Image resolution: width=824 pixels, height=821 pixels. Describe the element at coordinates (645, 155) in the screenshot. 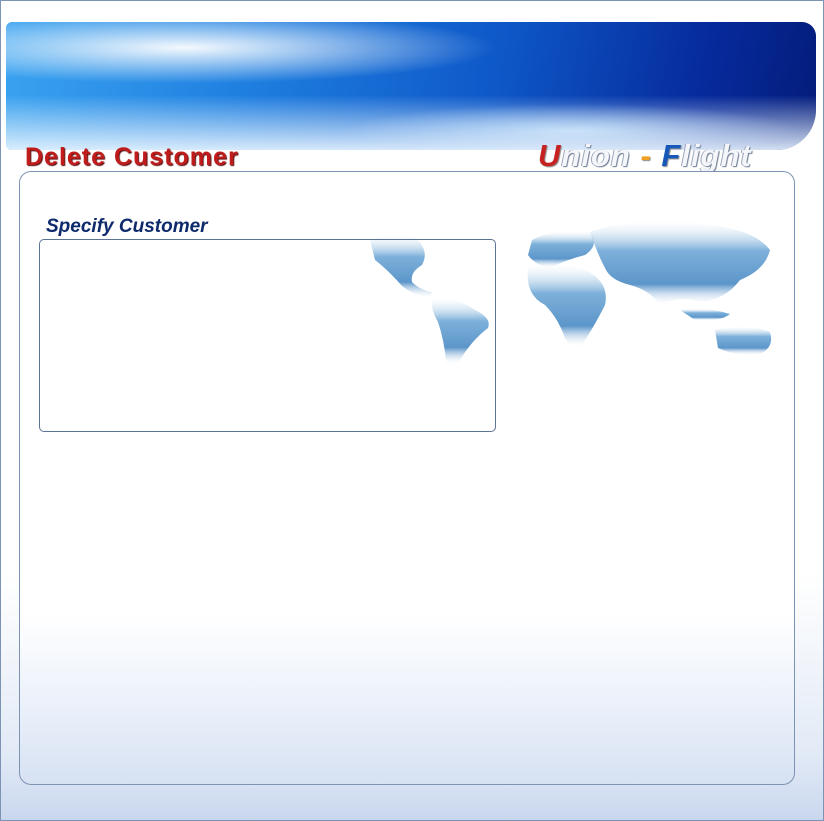

I see `brand-logo: Union - Flight` at that location.